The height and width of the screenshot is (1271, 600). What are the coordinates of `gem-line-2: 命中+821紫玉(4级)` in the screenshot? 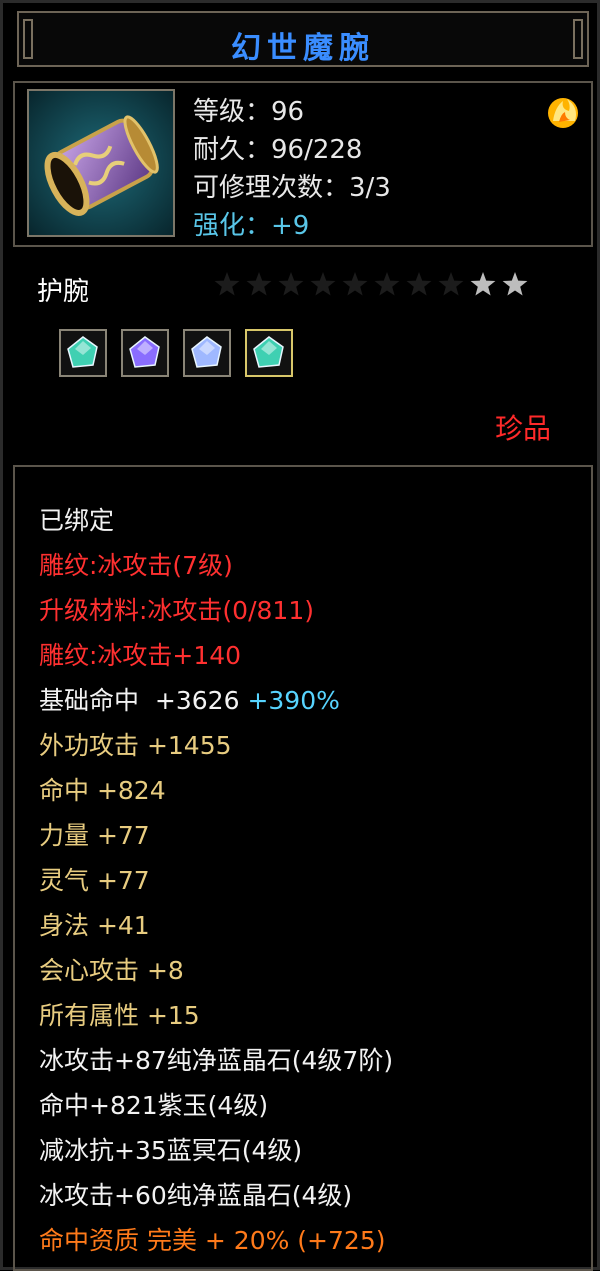 It's located at (154, 1105).